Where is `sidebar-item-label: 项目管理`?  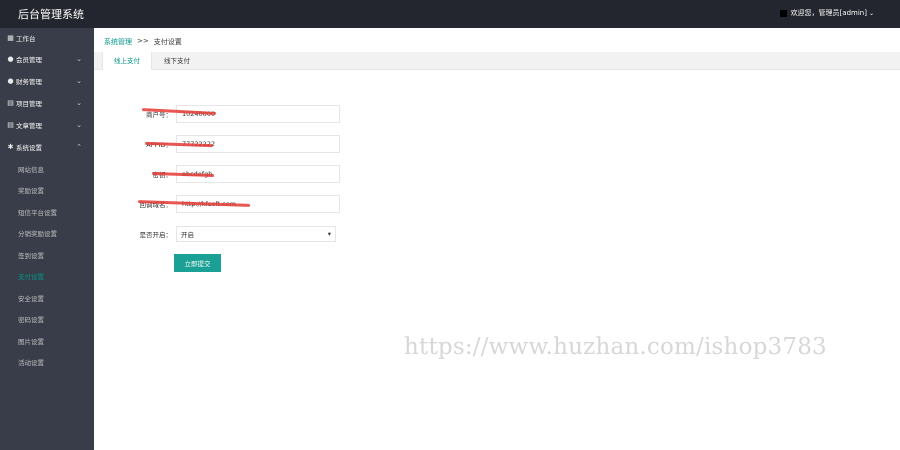
sidebar-item-label: 项目管理 is located at coordinates (29, 104).